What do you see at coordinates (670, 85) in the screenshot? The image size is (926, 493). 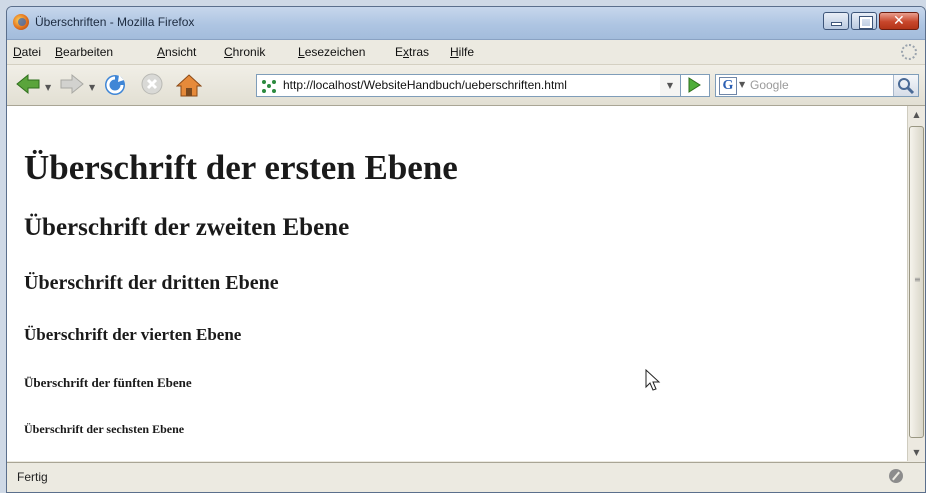 I see `url-history-dropdown-icon: ▼` at bounding box center [670, 85].